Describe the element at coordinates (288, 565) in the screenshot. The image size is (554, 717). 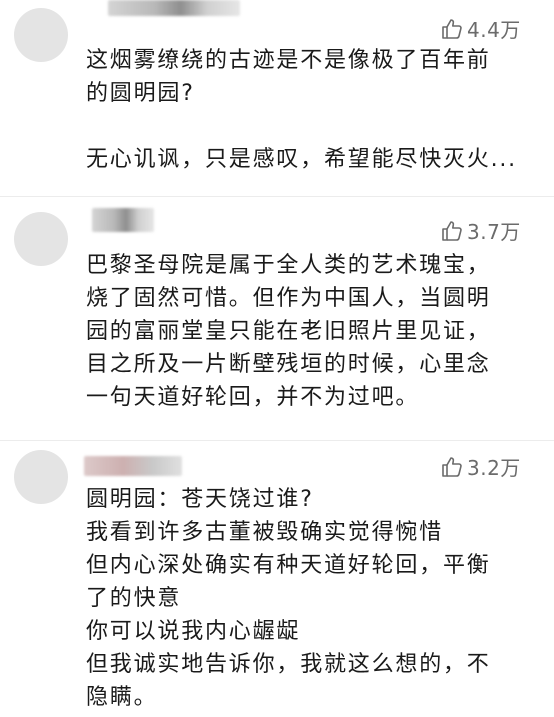
I see `comment-line: 但内心深处确实有种天道好轮回，平衡` at that location.